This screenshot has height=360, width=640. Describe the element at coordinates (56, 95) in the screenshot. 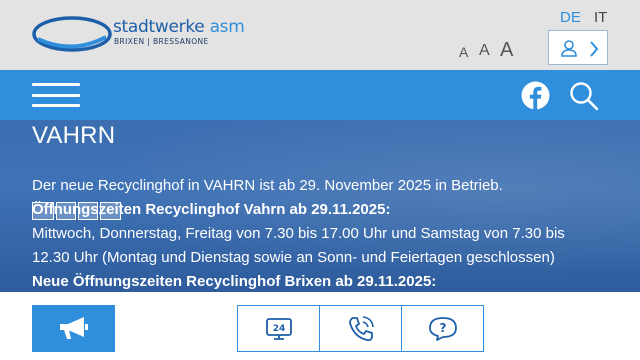

I see `menu-icon` at that location.